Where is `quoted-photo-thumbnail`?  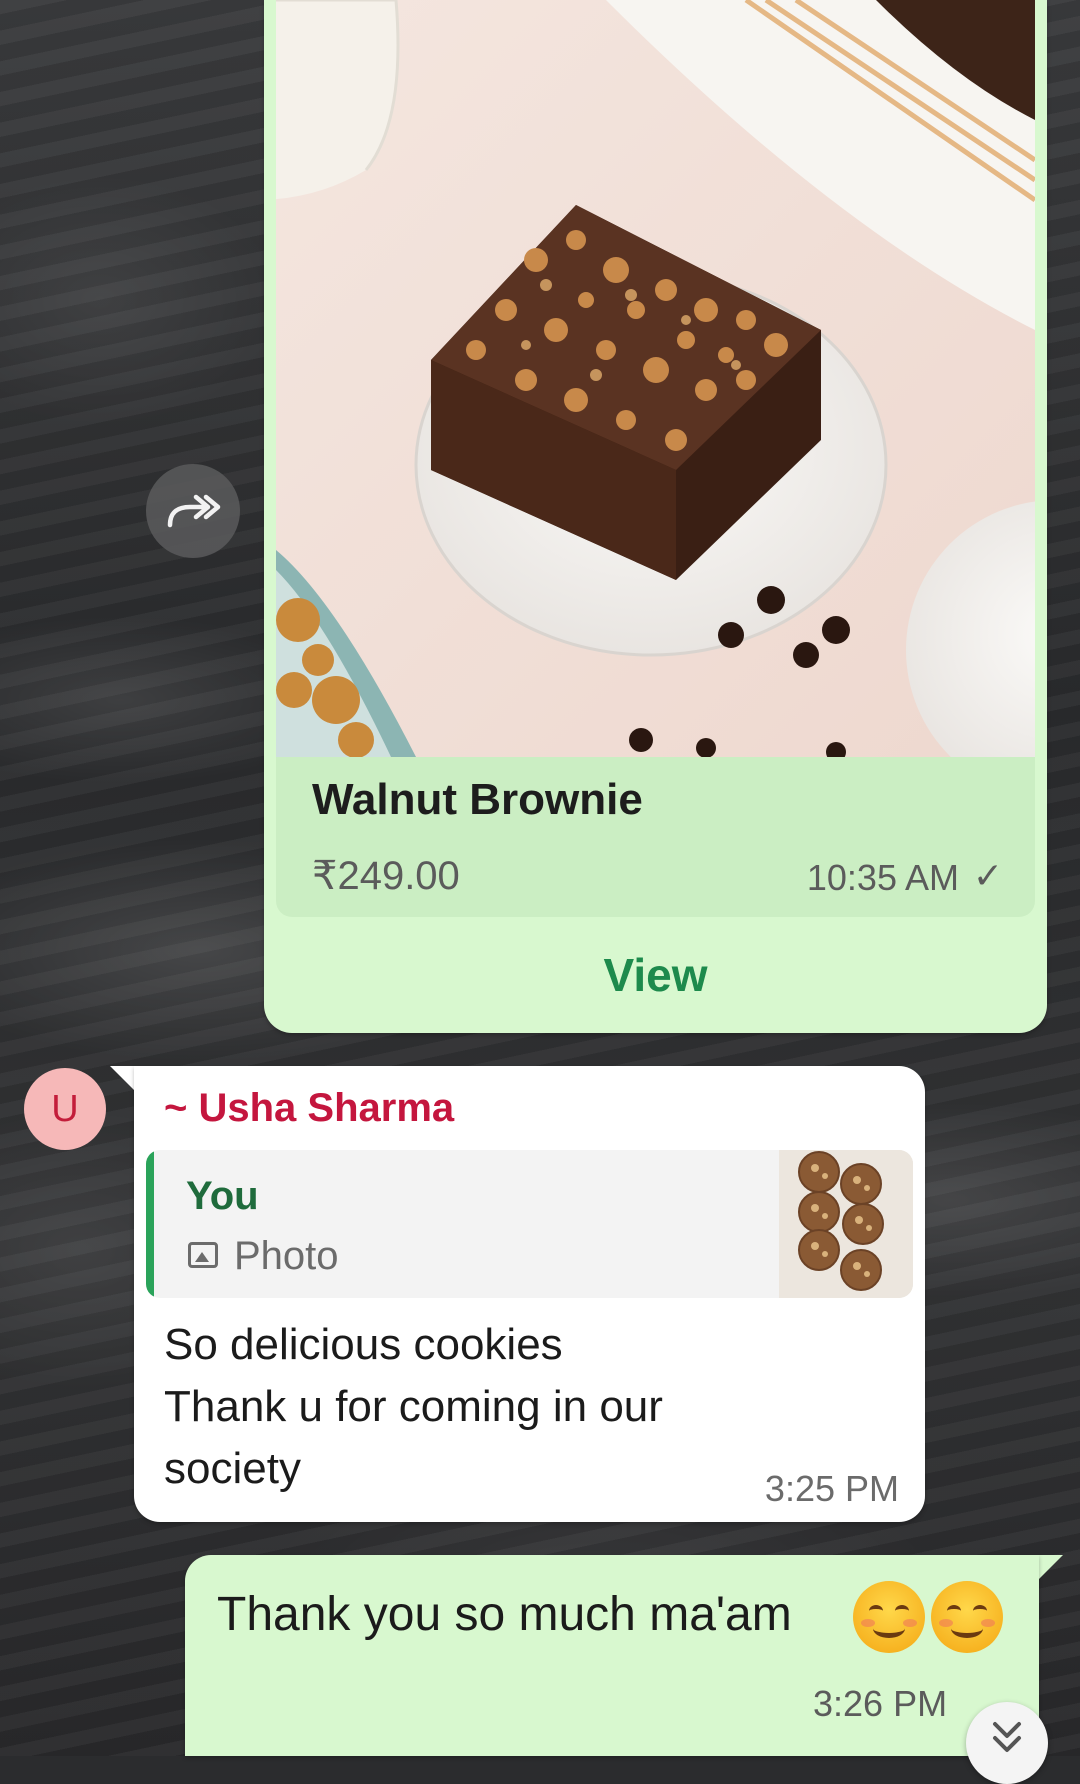
quoted-photo-thumbnail is located at coordinates (846, 1224).